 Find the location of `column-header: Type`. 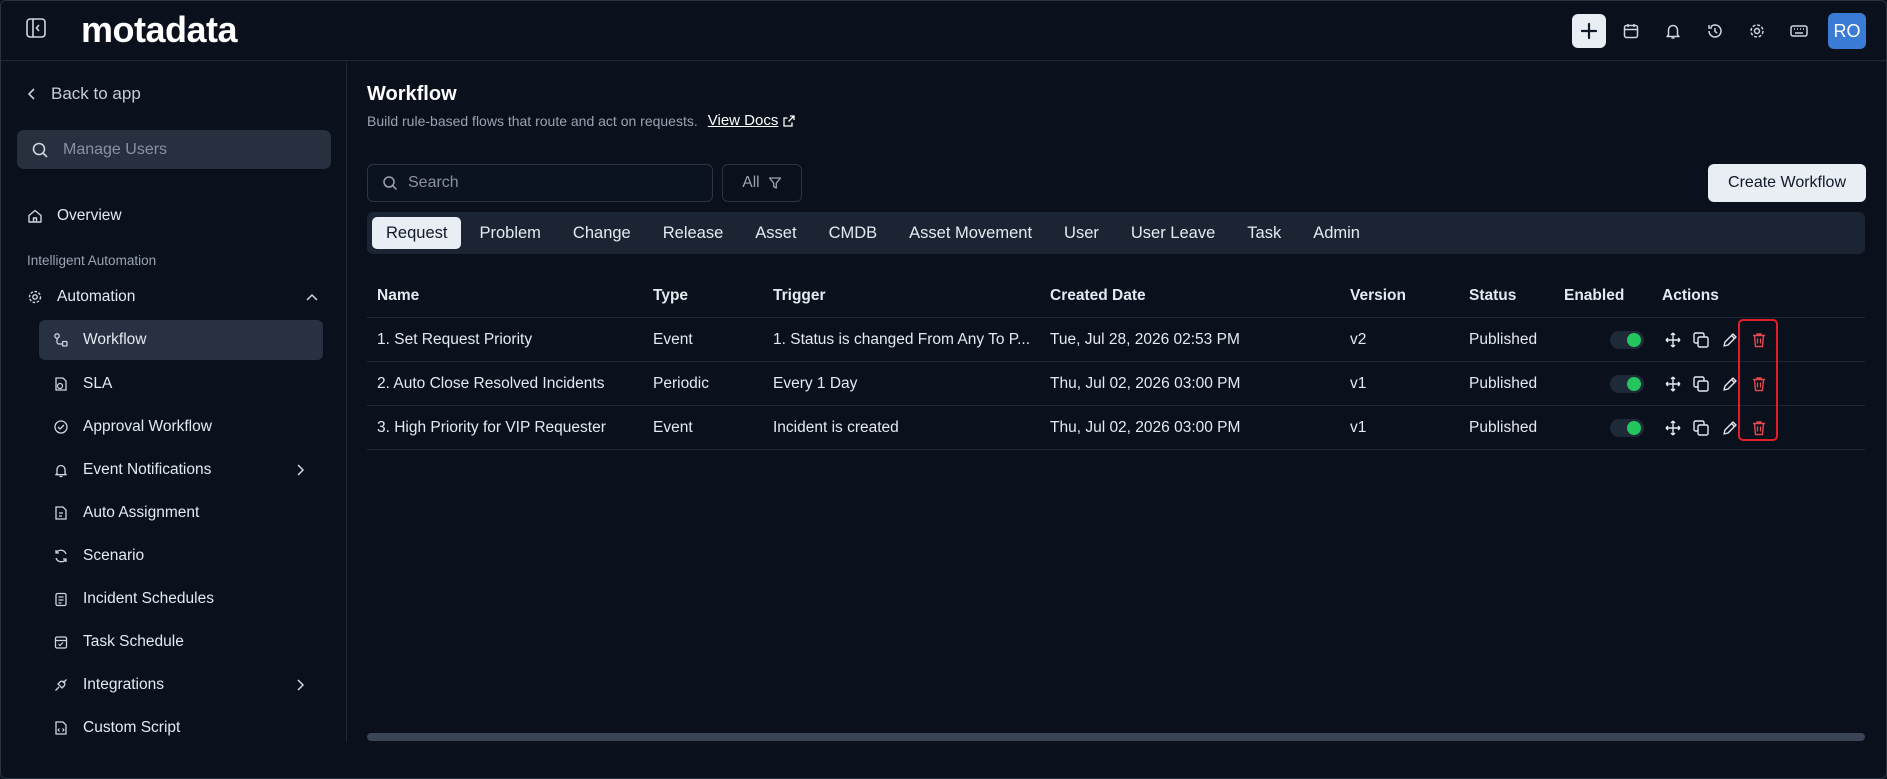

column-header: Type is located at coordinates (670, 296).